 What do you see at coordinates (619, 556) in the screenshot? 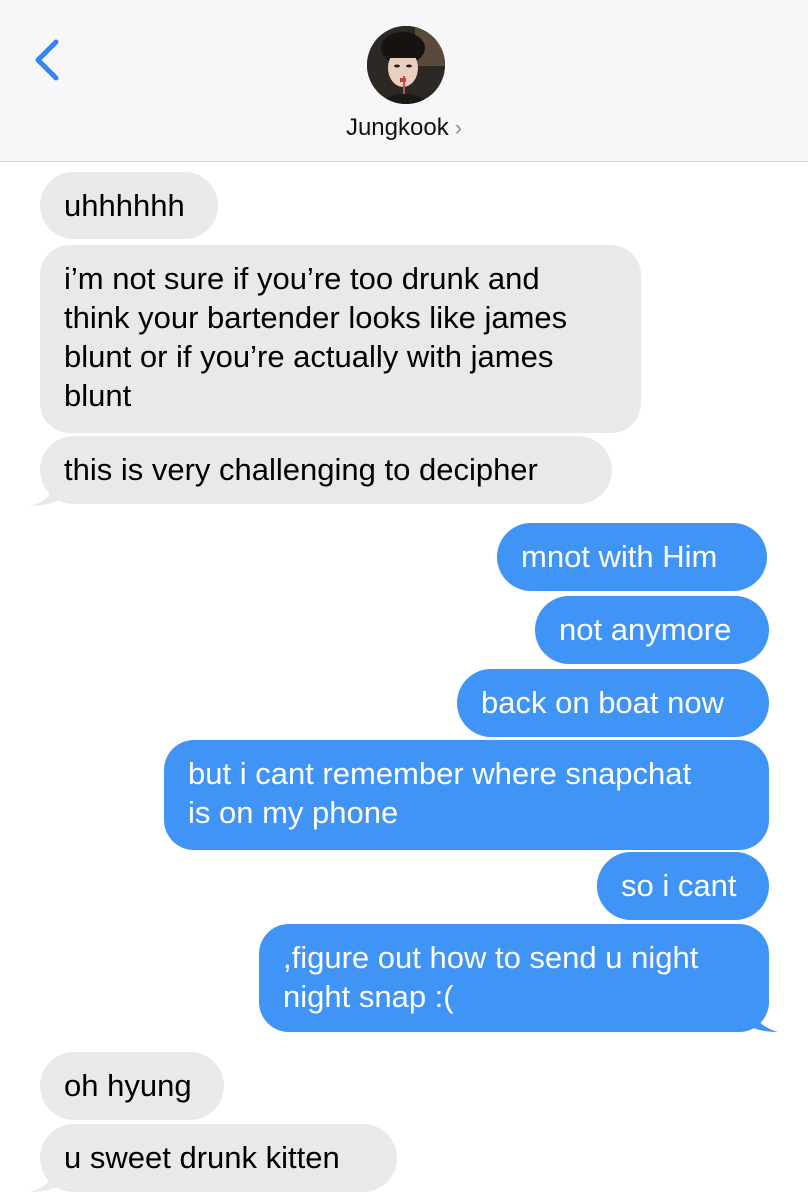
I see `message-line: mnot with Him` at bounding box center [619, 556].